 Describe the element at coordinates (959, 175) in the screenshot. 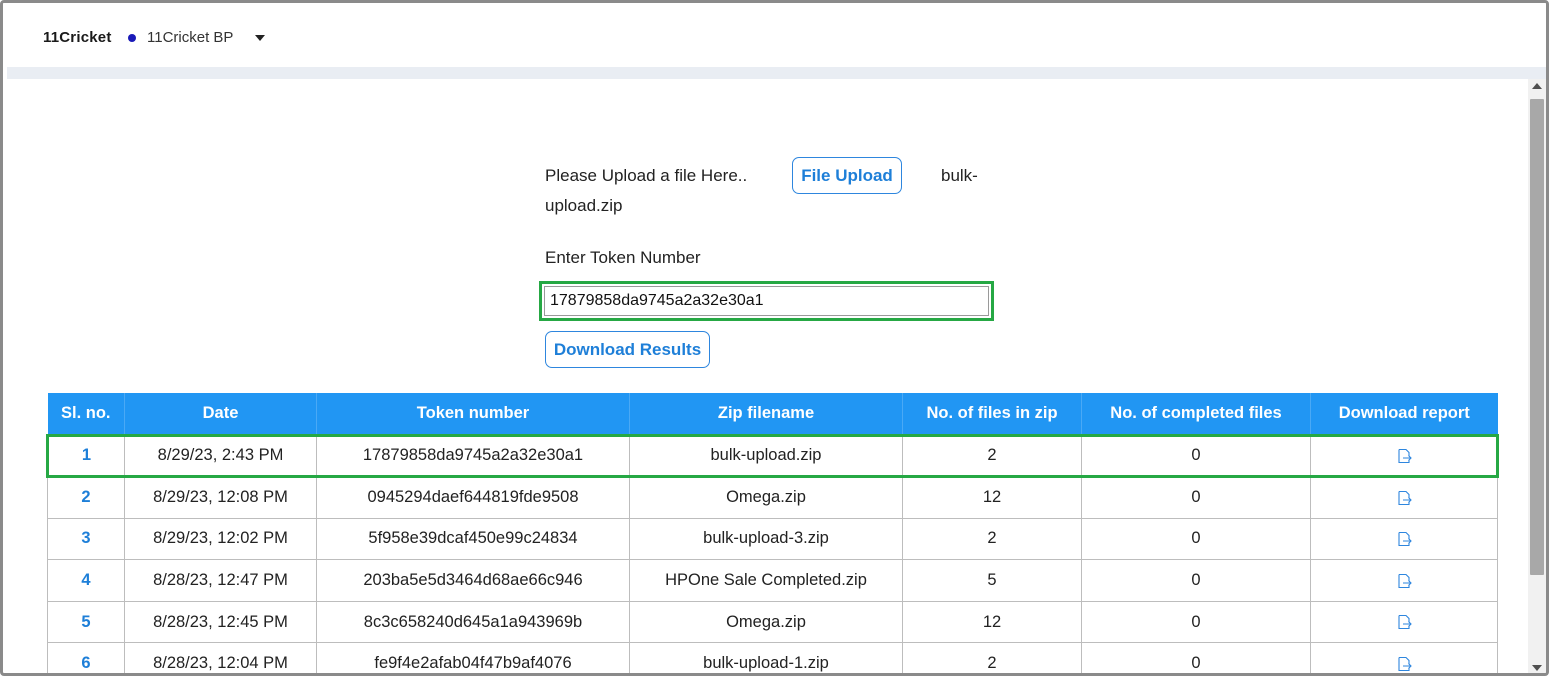

I see `selected-filename: bulk-` at that location.